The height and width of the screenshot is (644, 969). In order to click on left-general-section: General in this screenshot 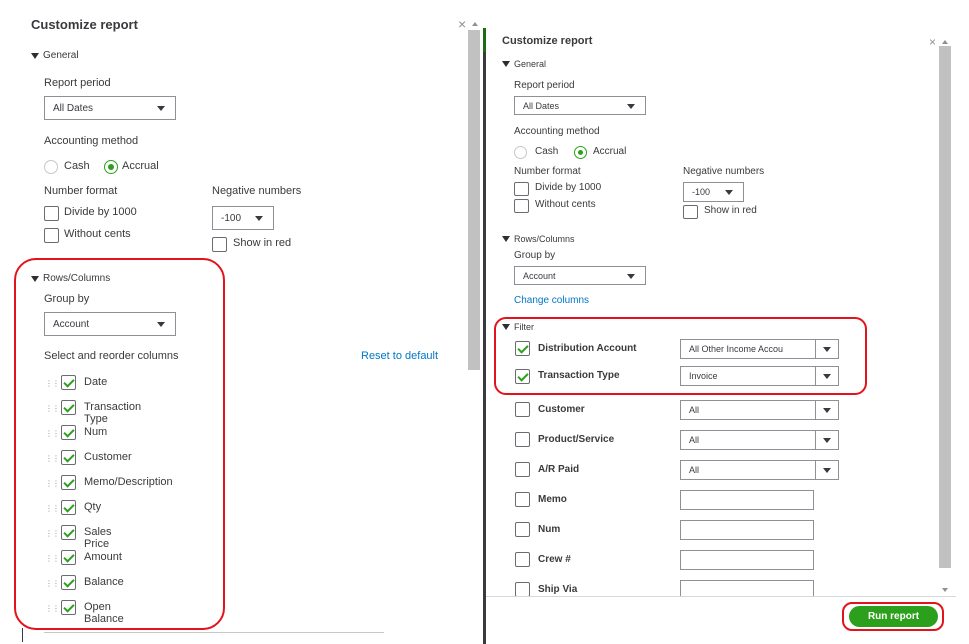, I will do `click(55, 55)`.